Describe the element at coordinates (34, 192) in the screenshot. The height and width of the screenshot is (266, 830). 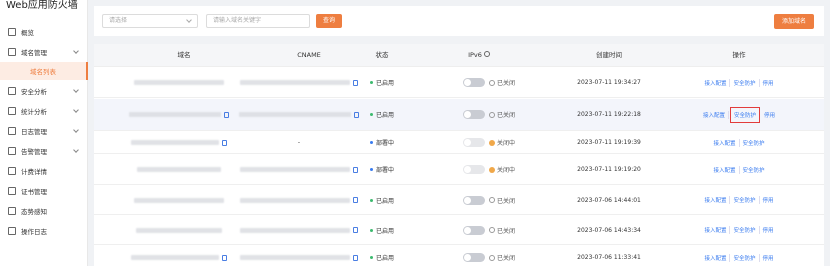
I see `sidebar-item-label: 证书管理` at that location.